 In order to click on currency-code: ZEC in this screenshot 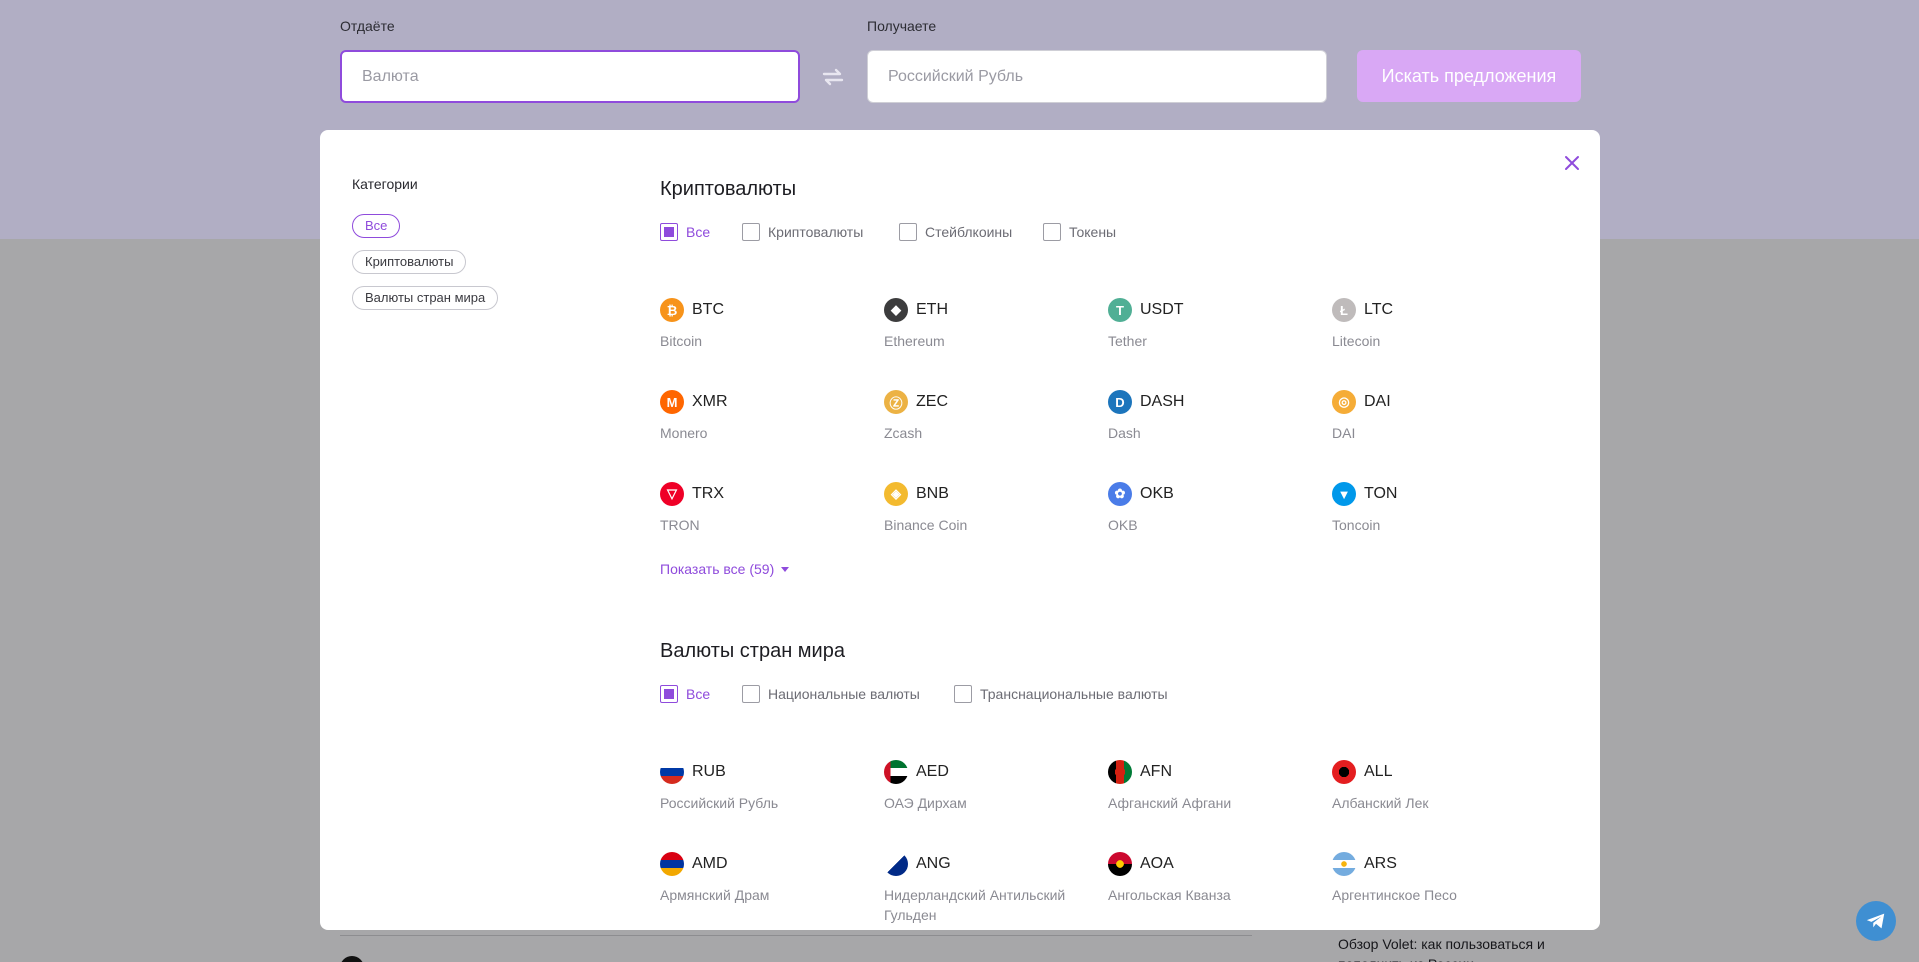, I will do `click(932, 401)`.